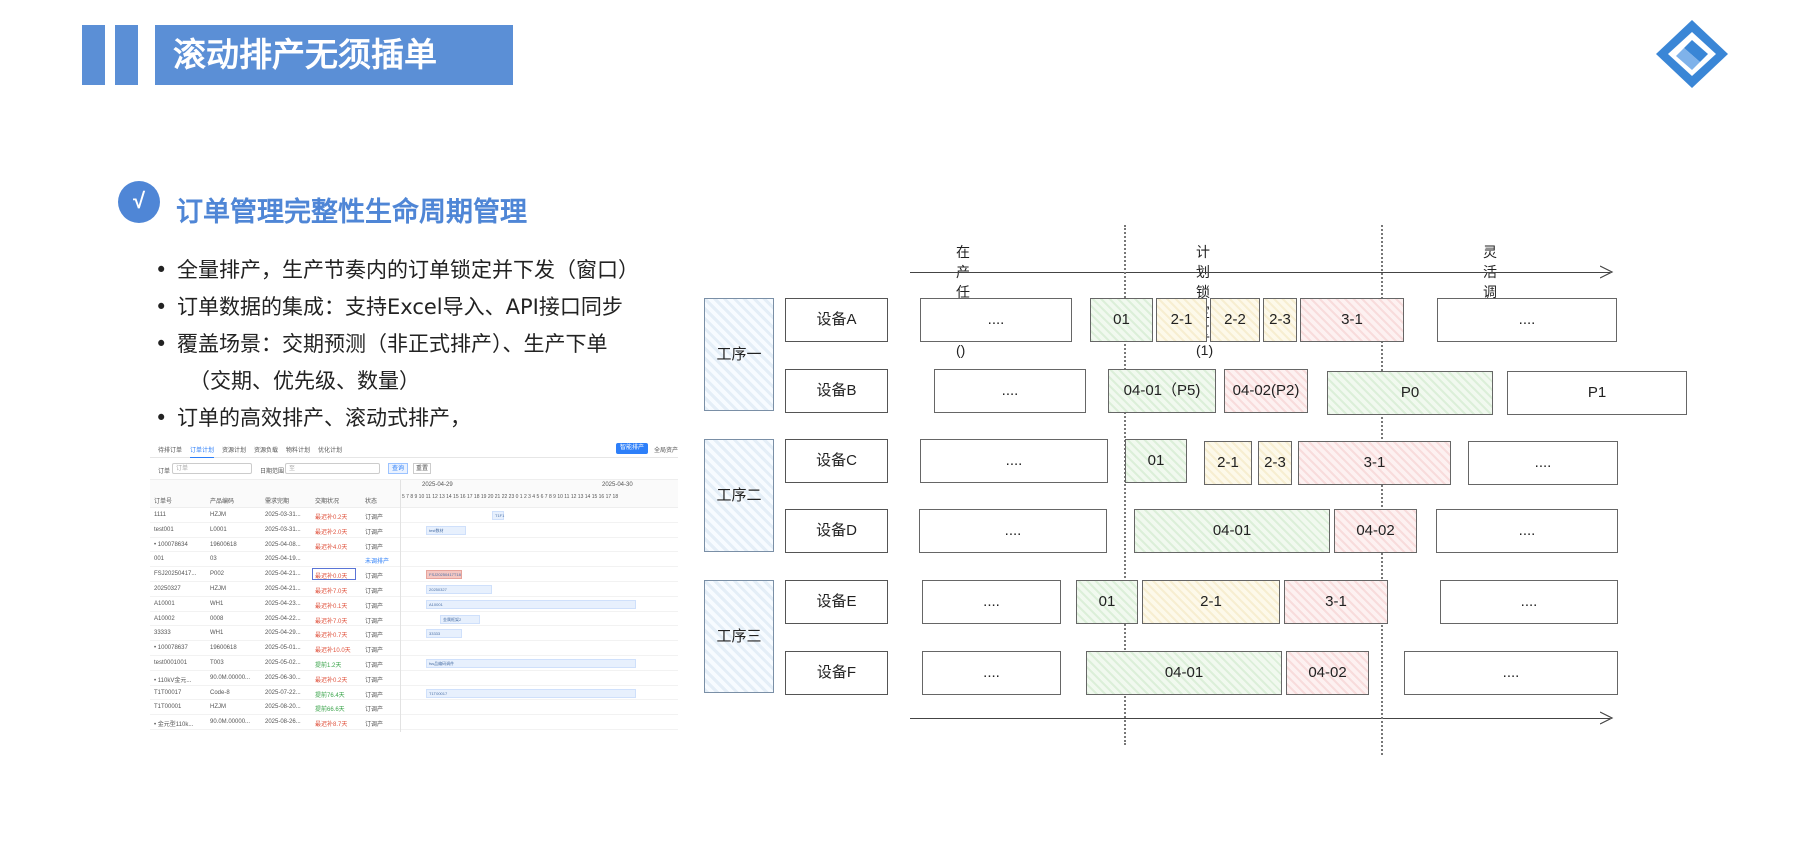  I want to click on task-cell: 04-01, so click(1232, 531).